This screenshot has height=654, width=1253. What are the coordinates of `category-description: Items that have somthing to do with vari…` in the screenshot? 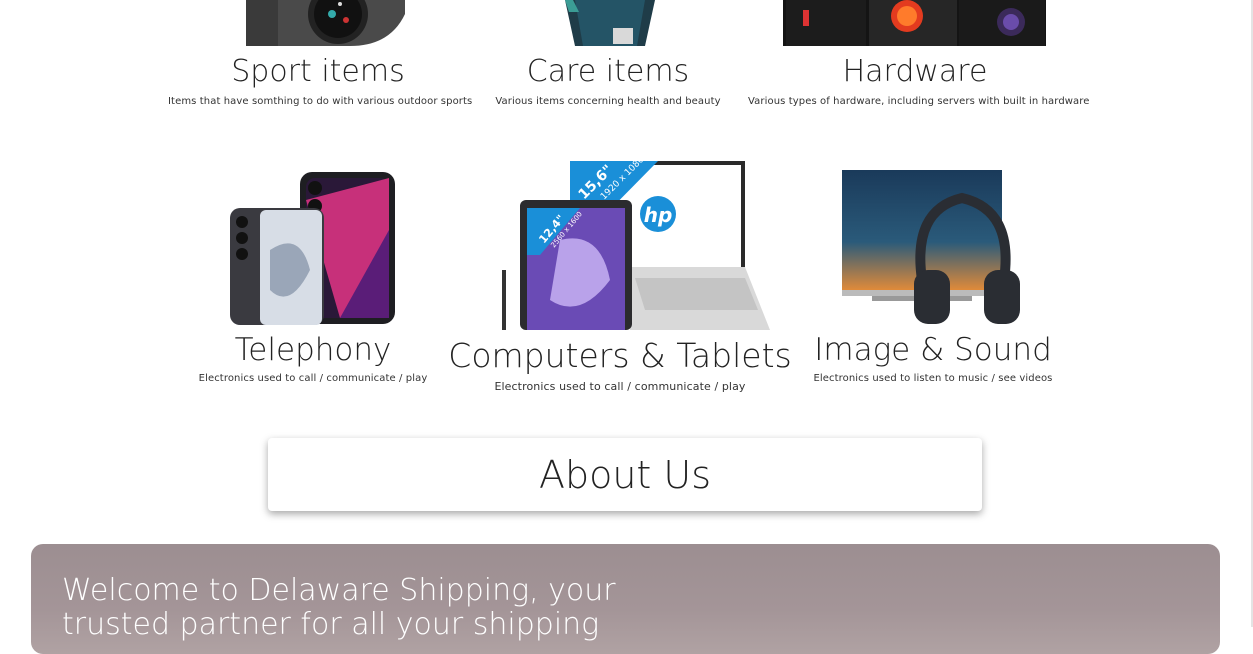 It's located at (320, 101).